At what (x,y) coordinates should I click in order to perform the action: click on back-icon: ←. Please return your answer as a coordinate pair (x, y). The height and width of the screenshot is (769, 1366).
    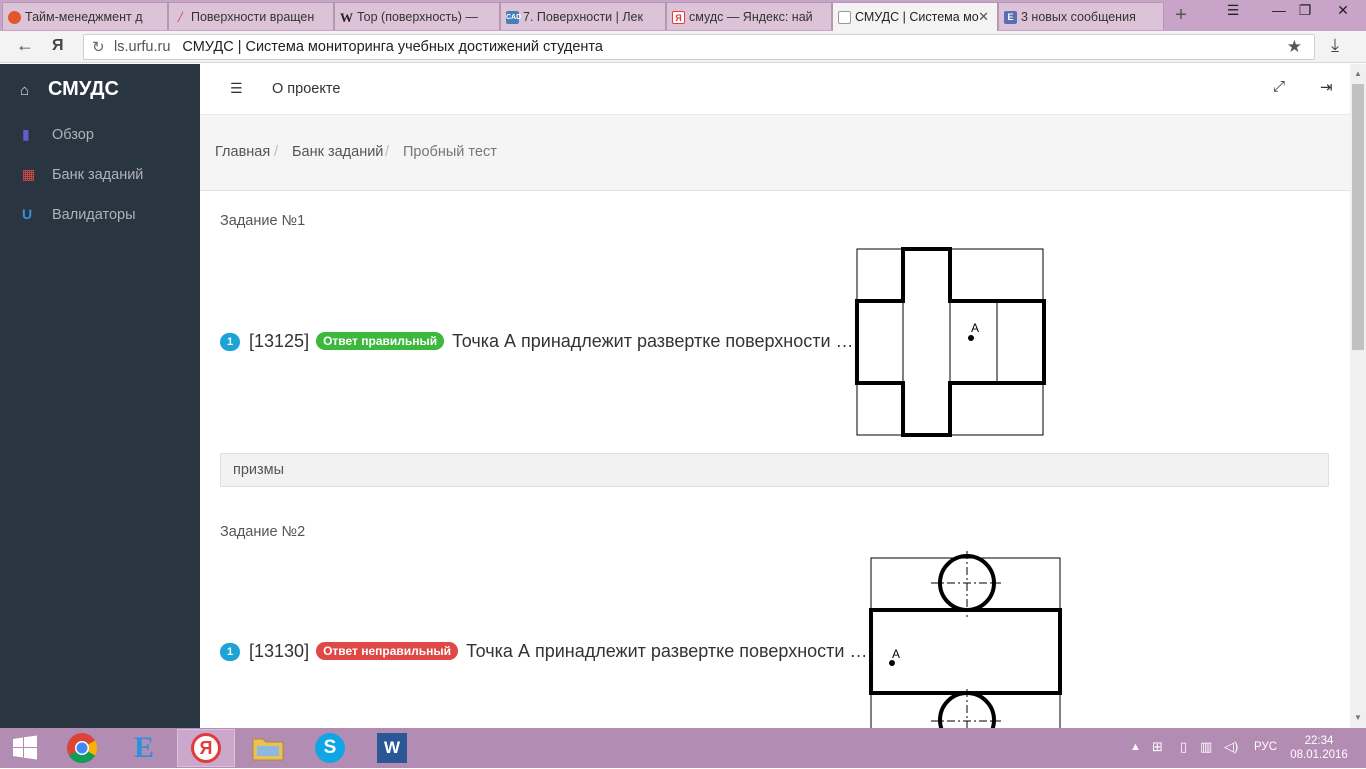
    Looking at the image, I should click on (25, 45).